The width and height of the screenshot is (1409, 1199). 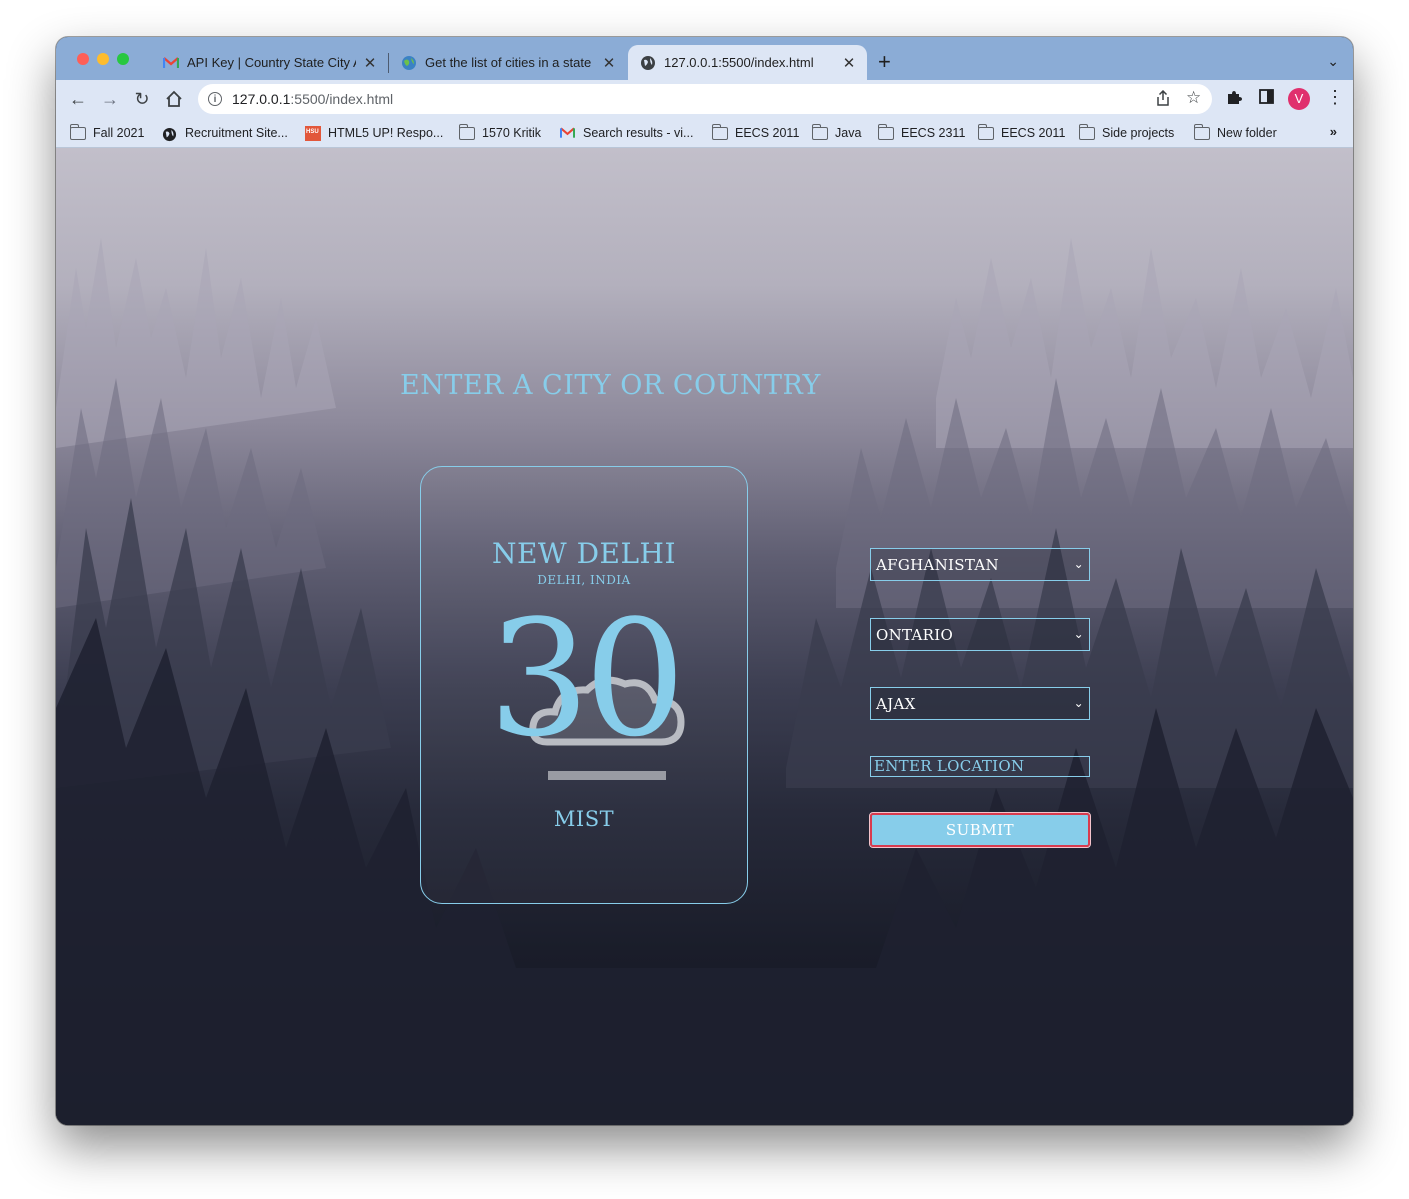 I want to click on tab-api-key: API Key | Country State City AP ✕, so click(x=269, y=62).